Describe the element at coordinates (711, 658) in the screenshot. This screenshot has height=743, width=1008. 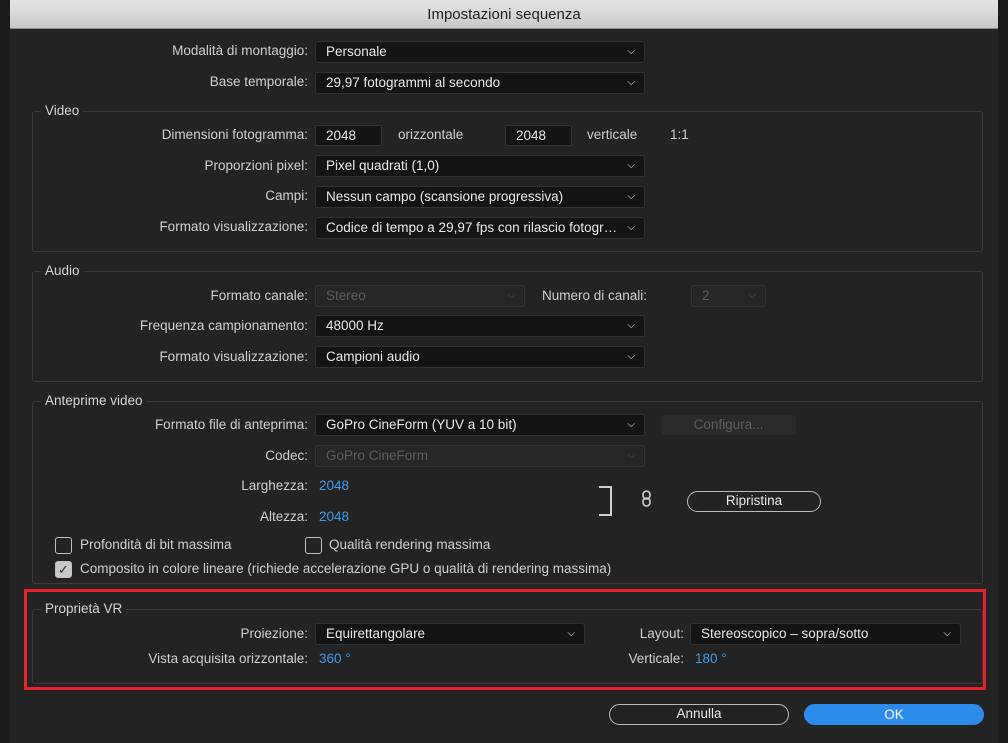
I see `vertical-view-value: 180 °` at that location.